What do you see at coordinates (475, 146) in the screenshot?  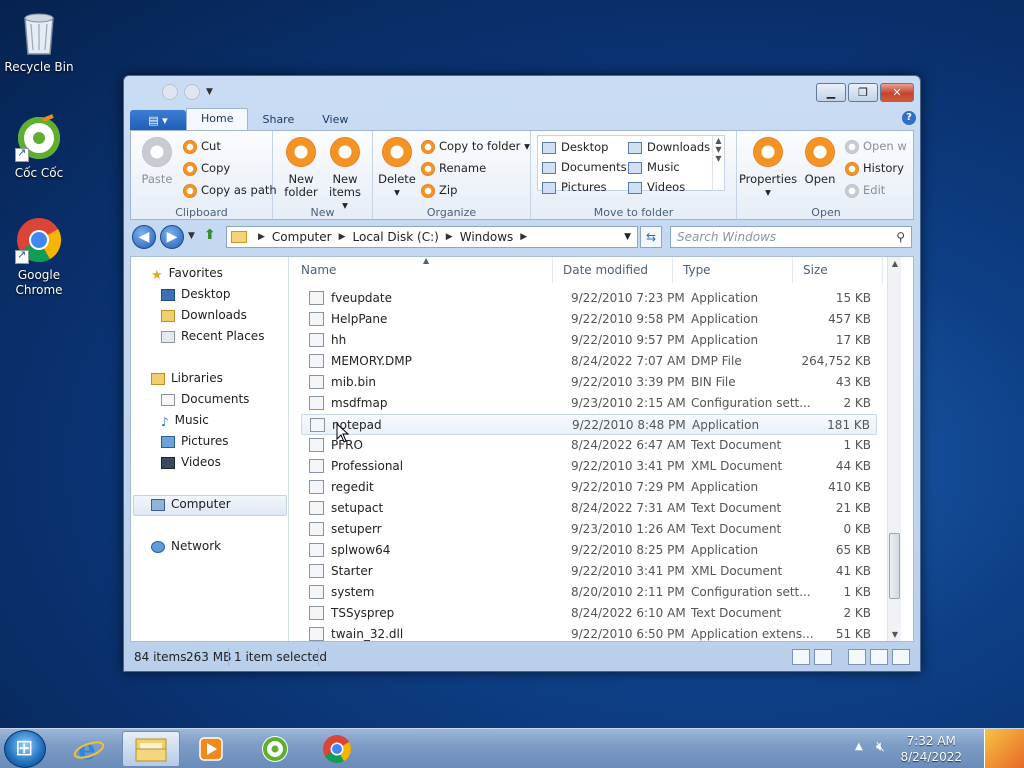 I see `copy-to-folder-button: Copy to folder ▾` at bounding box center [475, 146].